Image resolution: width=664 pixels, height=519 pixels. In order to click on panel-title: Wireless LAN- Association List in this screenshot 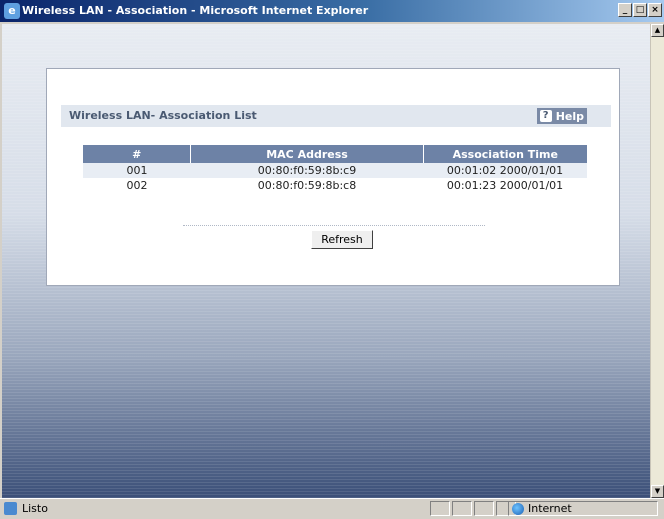, I will do `click(163, 115)`.